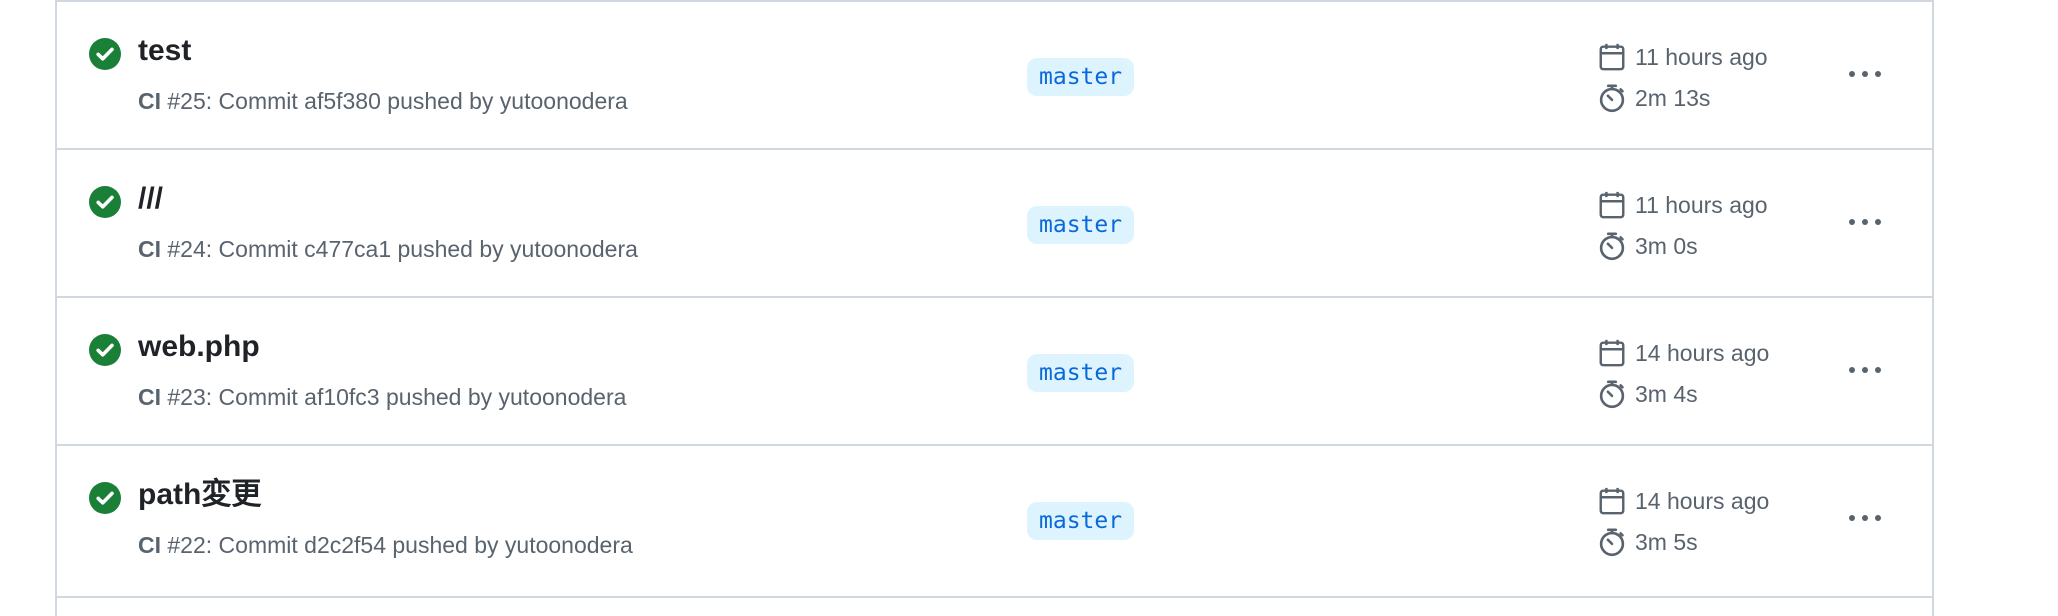 The image size is (2058, 616). I want to click on run-duration: 3m 0s, so click(1647, 246).